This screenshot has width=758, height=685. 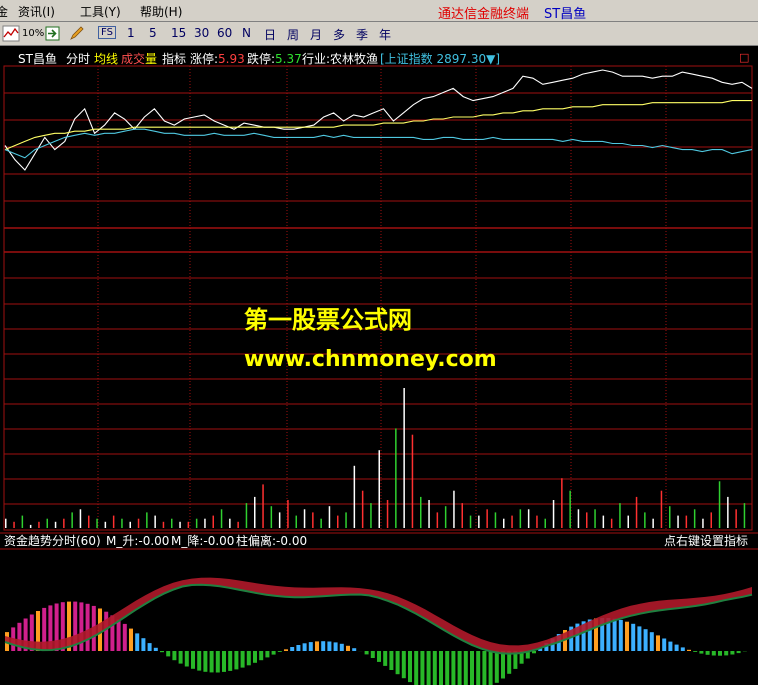 I want to click on indicator-label: 指标, so click(x=174, y=58).